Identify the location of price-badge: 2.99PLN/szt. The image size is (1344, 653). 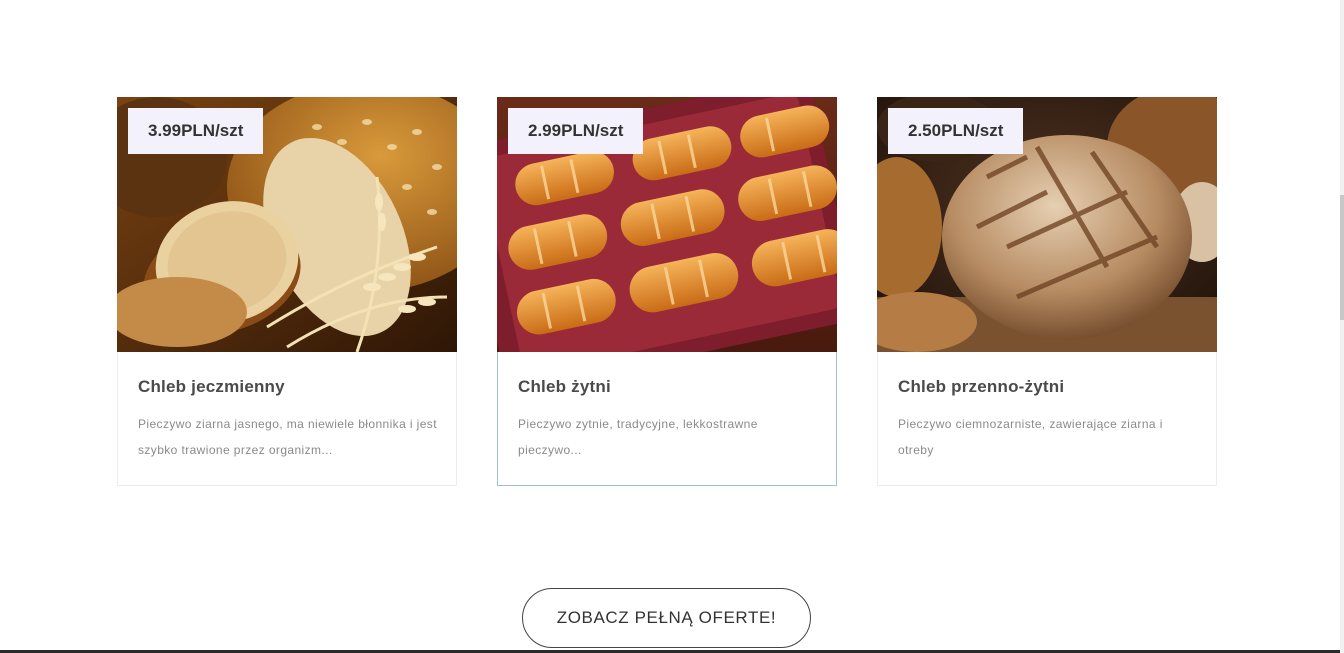
(576, 131).